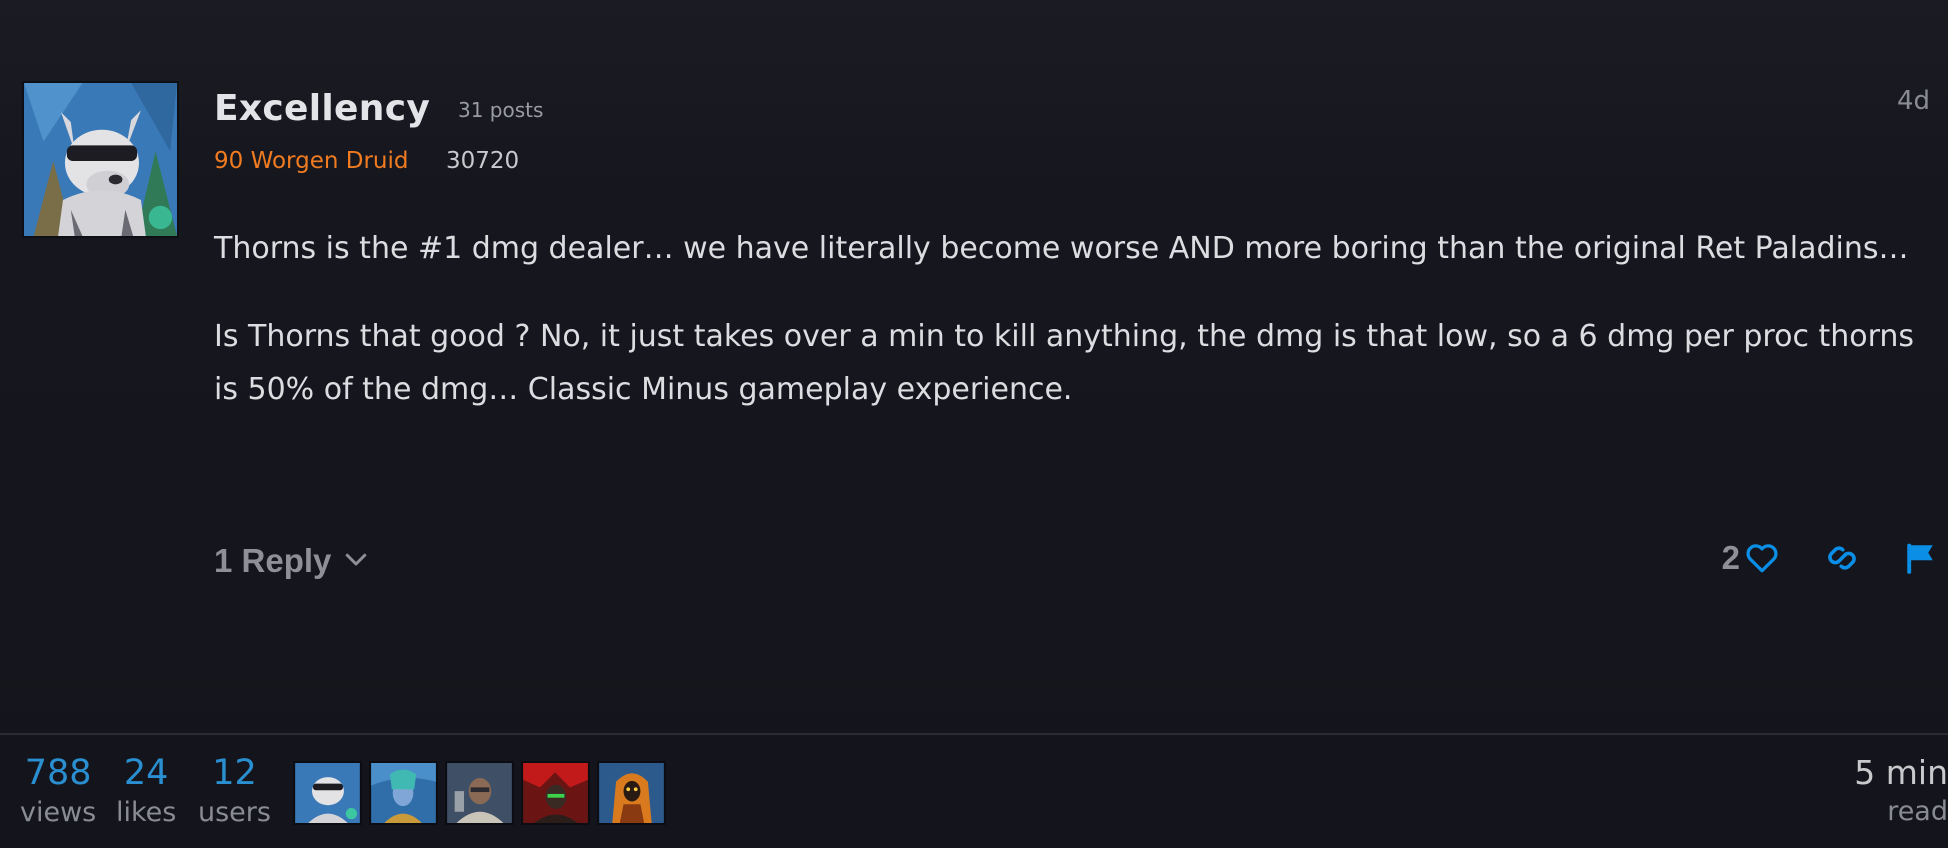 The height and width of the screenshot is (848, 1948). What do you see at coordinates (234, 773) in the screenshot?
I see `users-count: 12` at bounding box center [234, 773].